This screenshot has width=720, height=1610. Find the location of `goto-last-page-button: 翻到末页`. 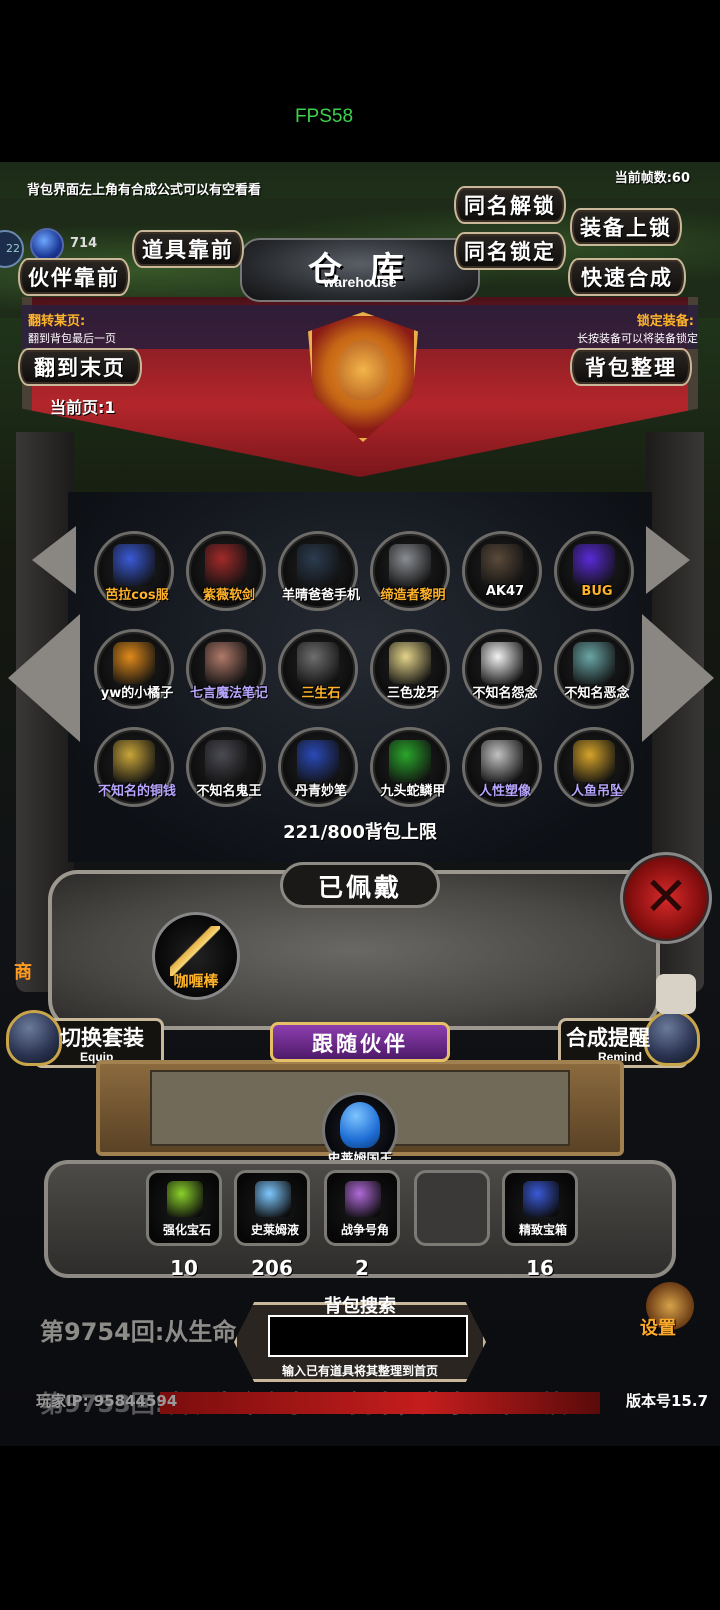

goto-last-page-button: 翻到末页 is located at coordinates (80, 367).